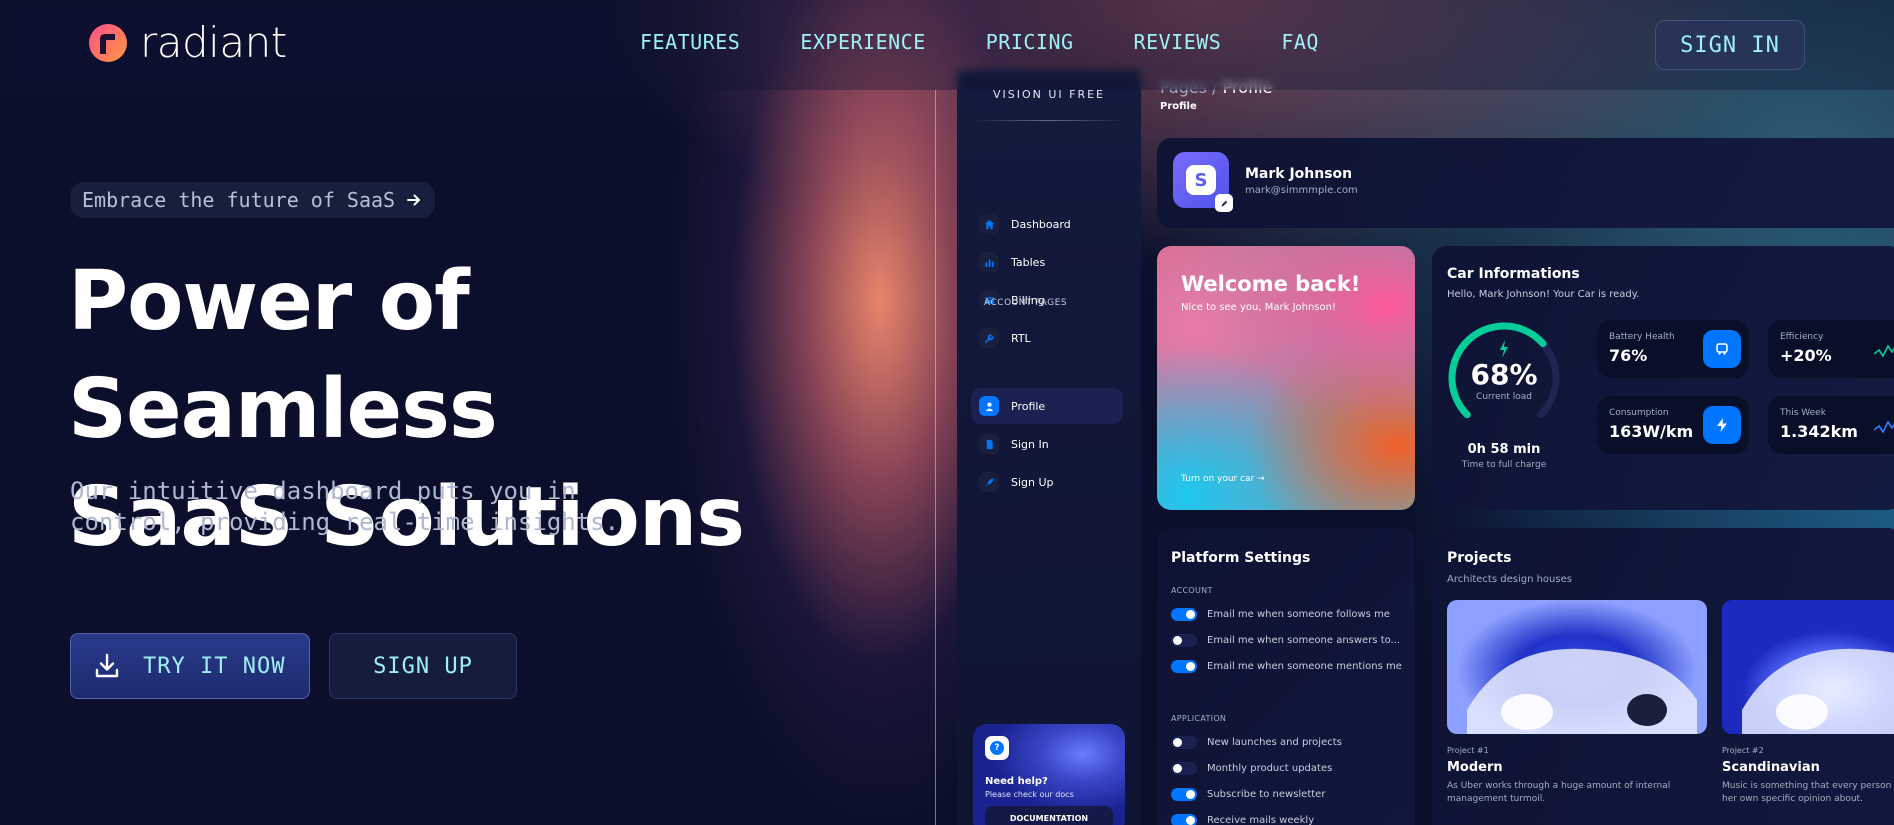 Image resolution: width=1894 pixels, height=825 pixels. I want to click on nav-link-reviews: REVIEWS, so click(1178, 42).